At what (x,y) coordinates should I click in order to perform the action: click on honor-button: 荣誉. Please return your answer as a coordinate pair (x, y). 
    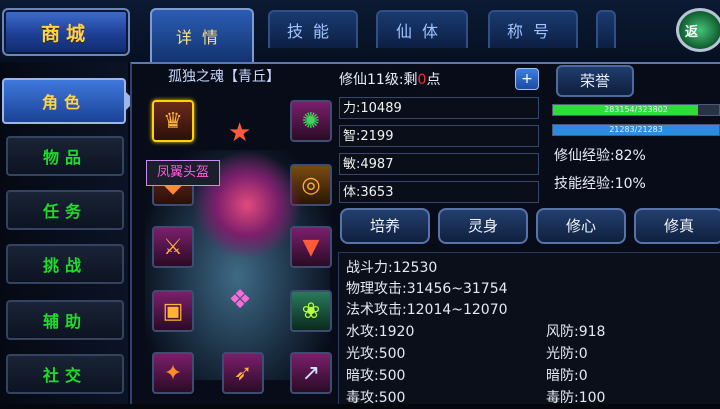
    Looking at the image, I should click on (595, 81).